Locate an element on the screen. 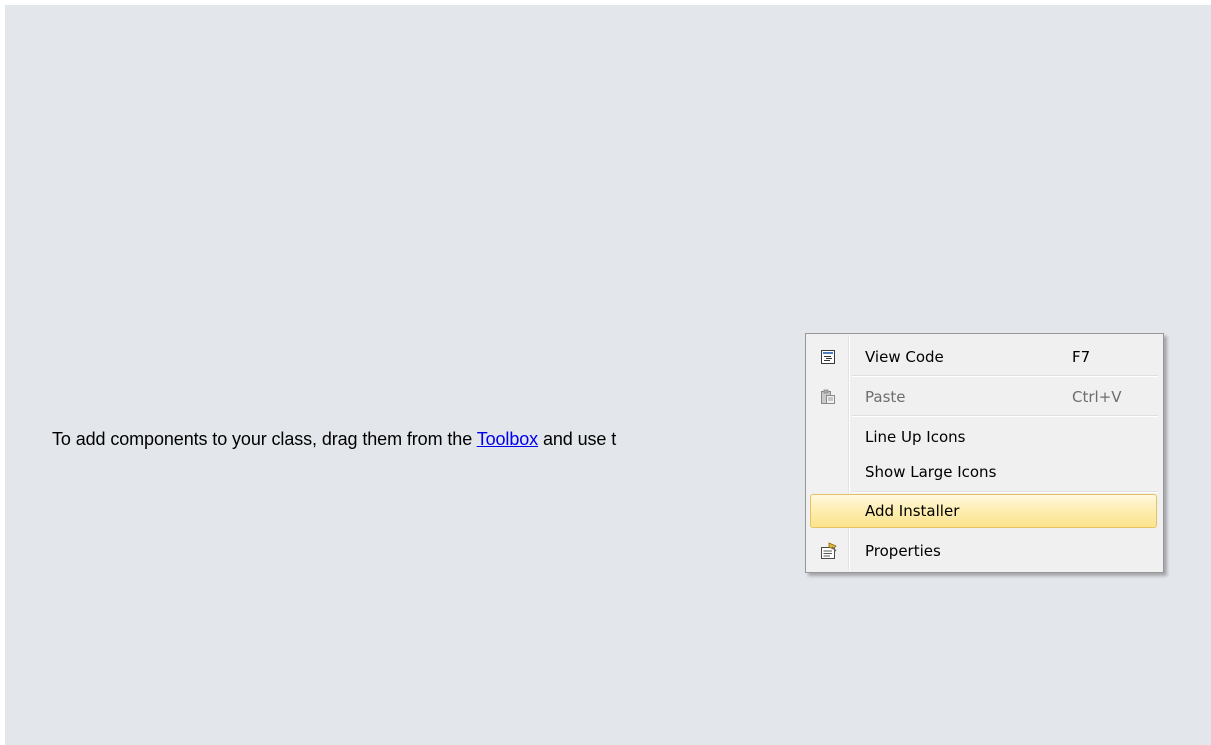 The height and width of the screenshot is (745, 1211). paste-icon is located at coordinates (828, 397).